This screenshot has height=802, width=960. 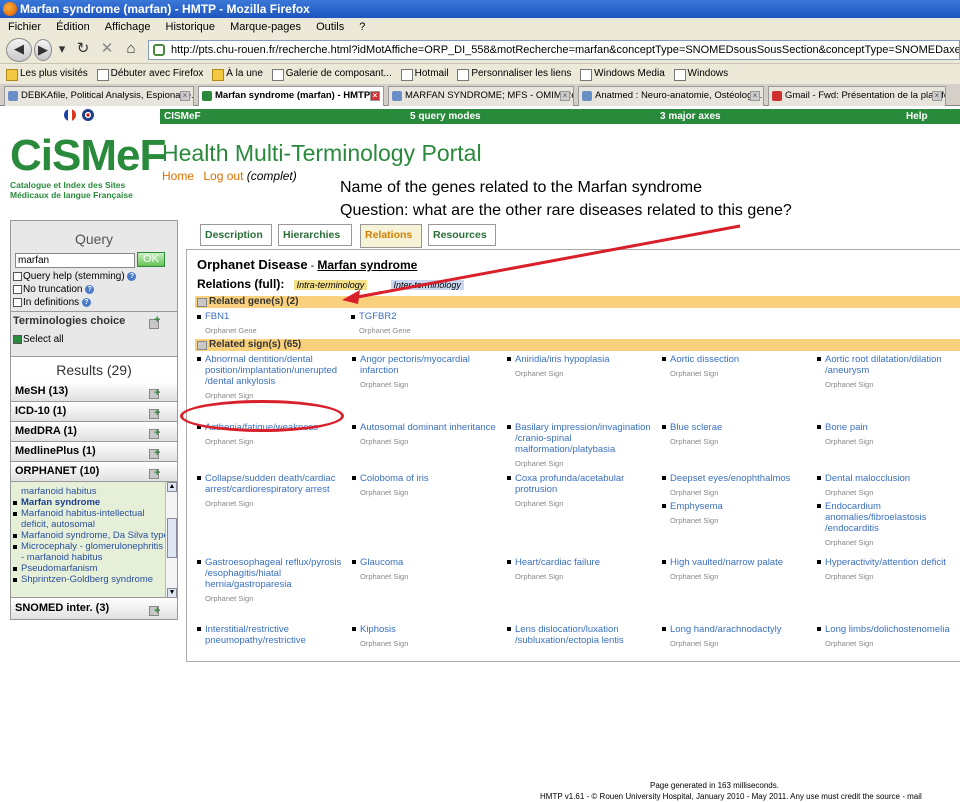 What do you see at coordinates (700, 74) in the screenshot?
I see `bookmark-windows: Windows` at bounding box center [700, 74].